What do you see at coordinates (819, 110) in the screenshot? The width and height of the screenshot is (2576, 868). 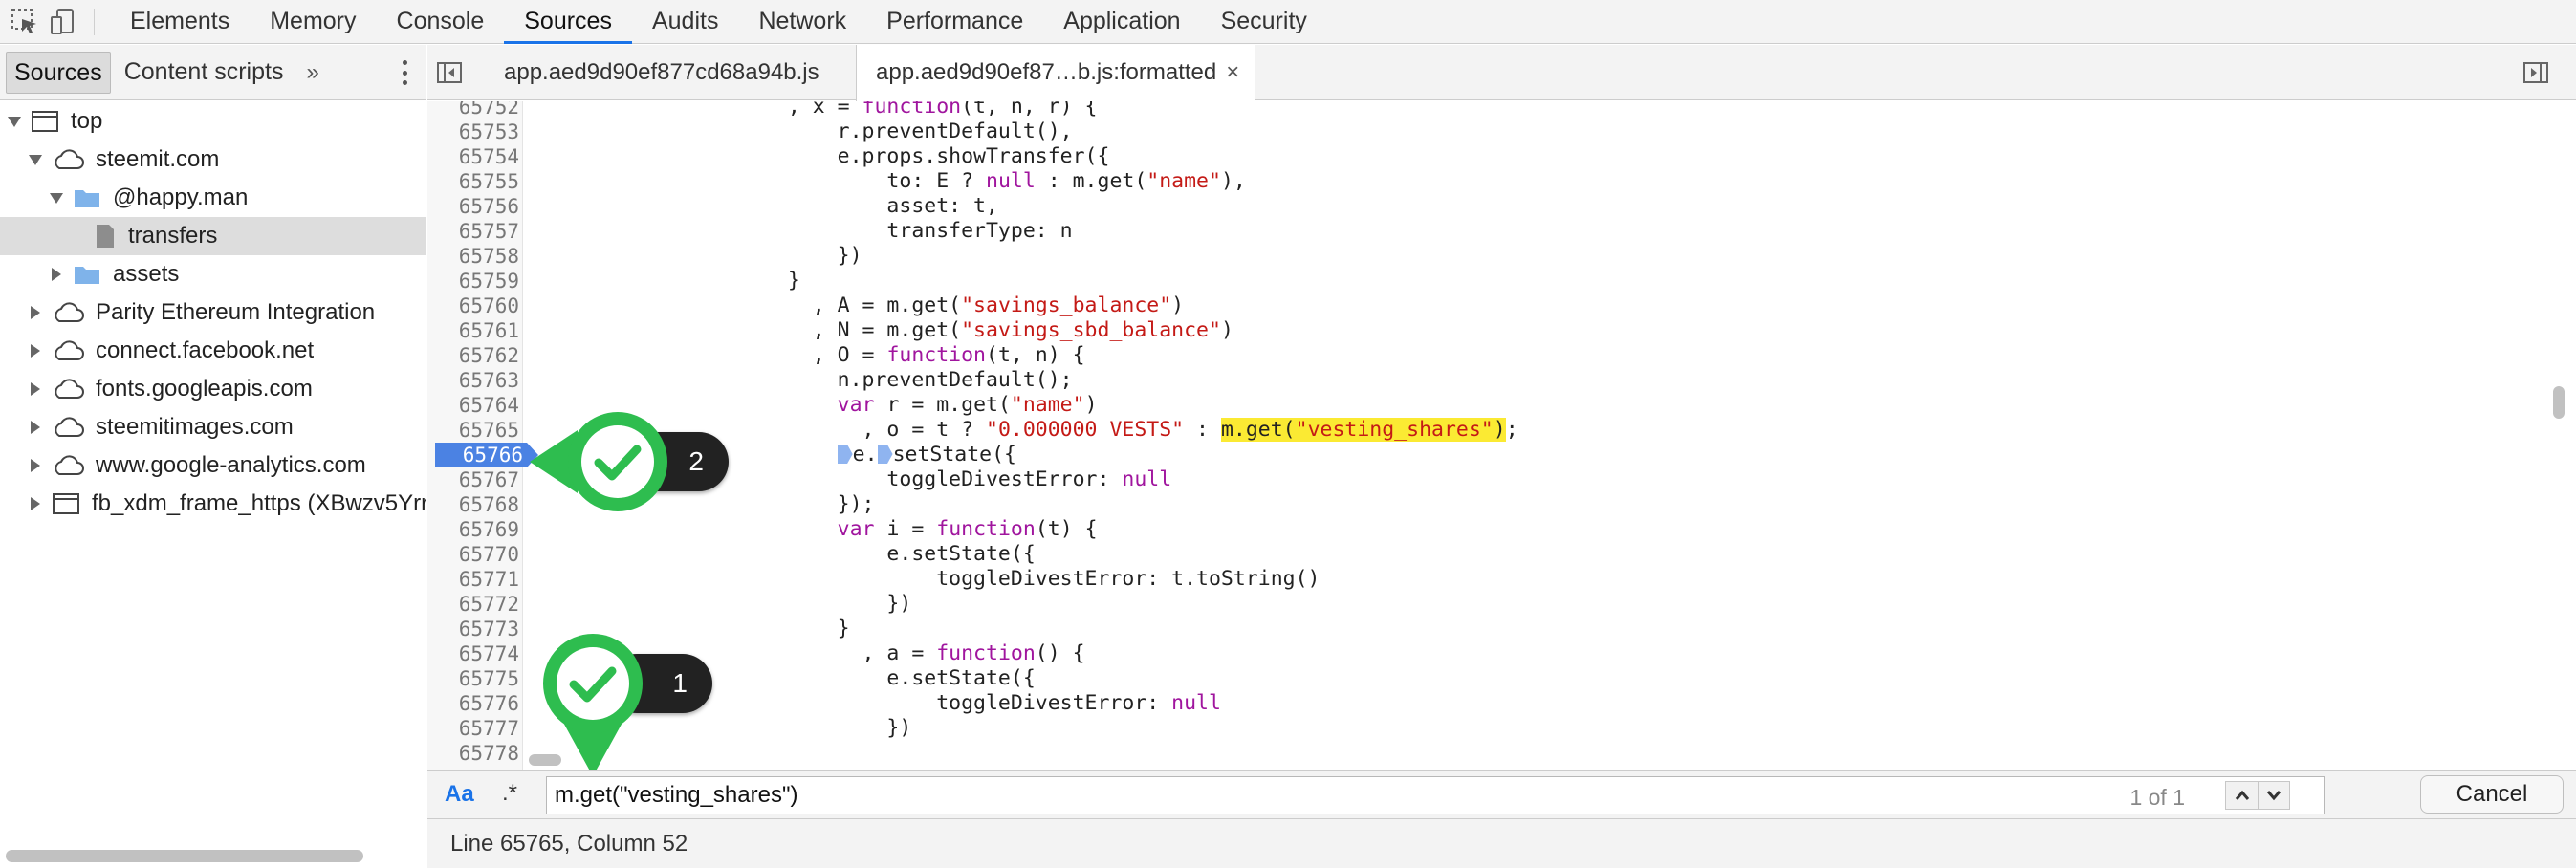 I see `code-line: , x = function(t, n, r) {` at bounding box center [819, 110].